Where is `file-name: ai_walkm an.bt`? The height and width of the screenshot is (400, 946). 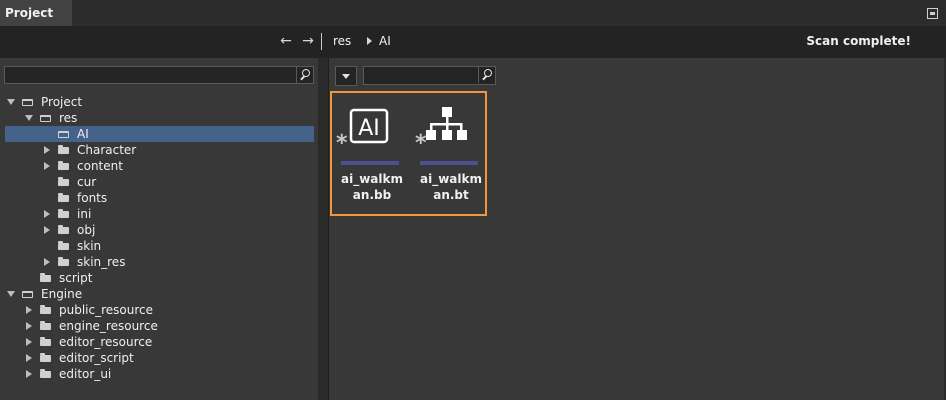
file-name: ai_walkm an.bt is located at coordinates (451, 187).